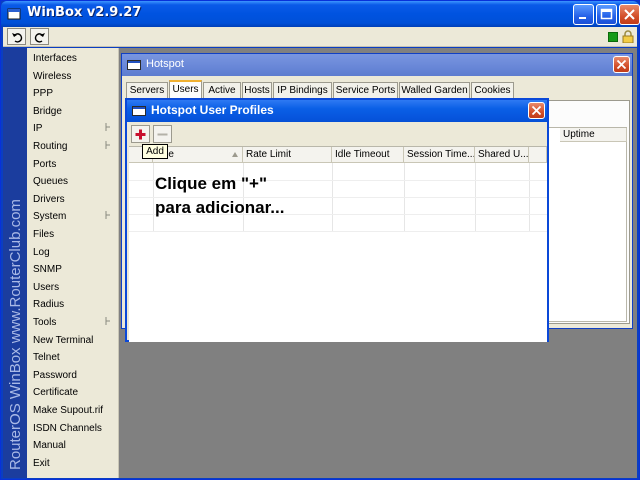  What do you see at coordinates (44, 234) in the screenshot?
I see `menu-item-label: Files` at bounding box center [44, 234].